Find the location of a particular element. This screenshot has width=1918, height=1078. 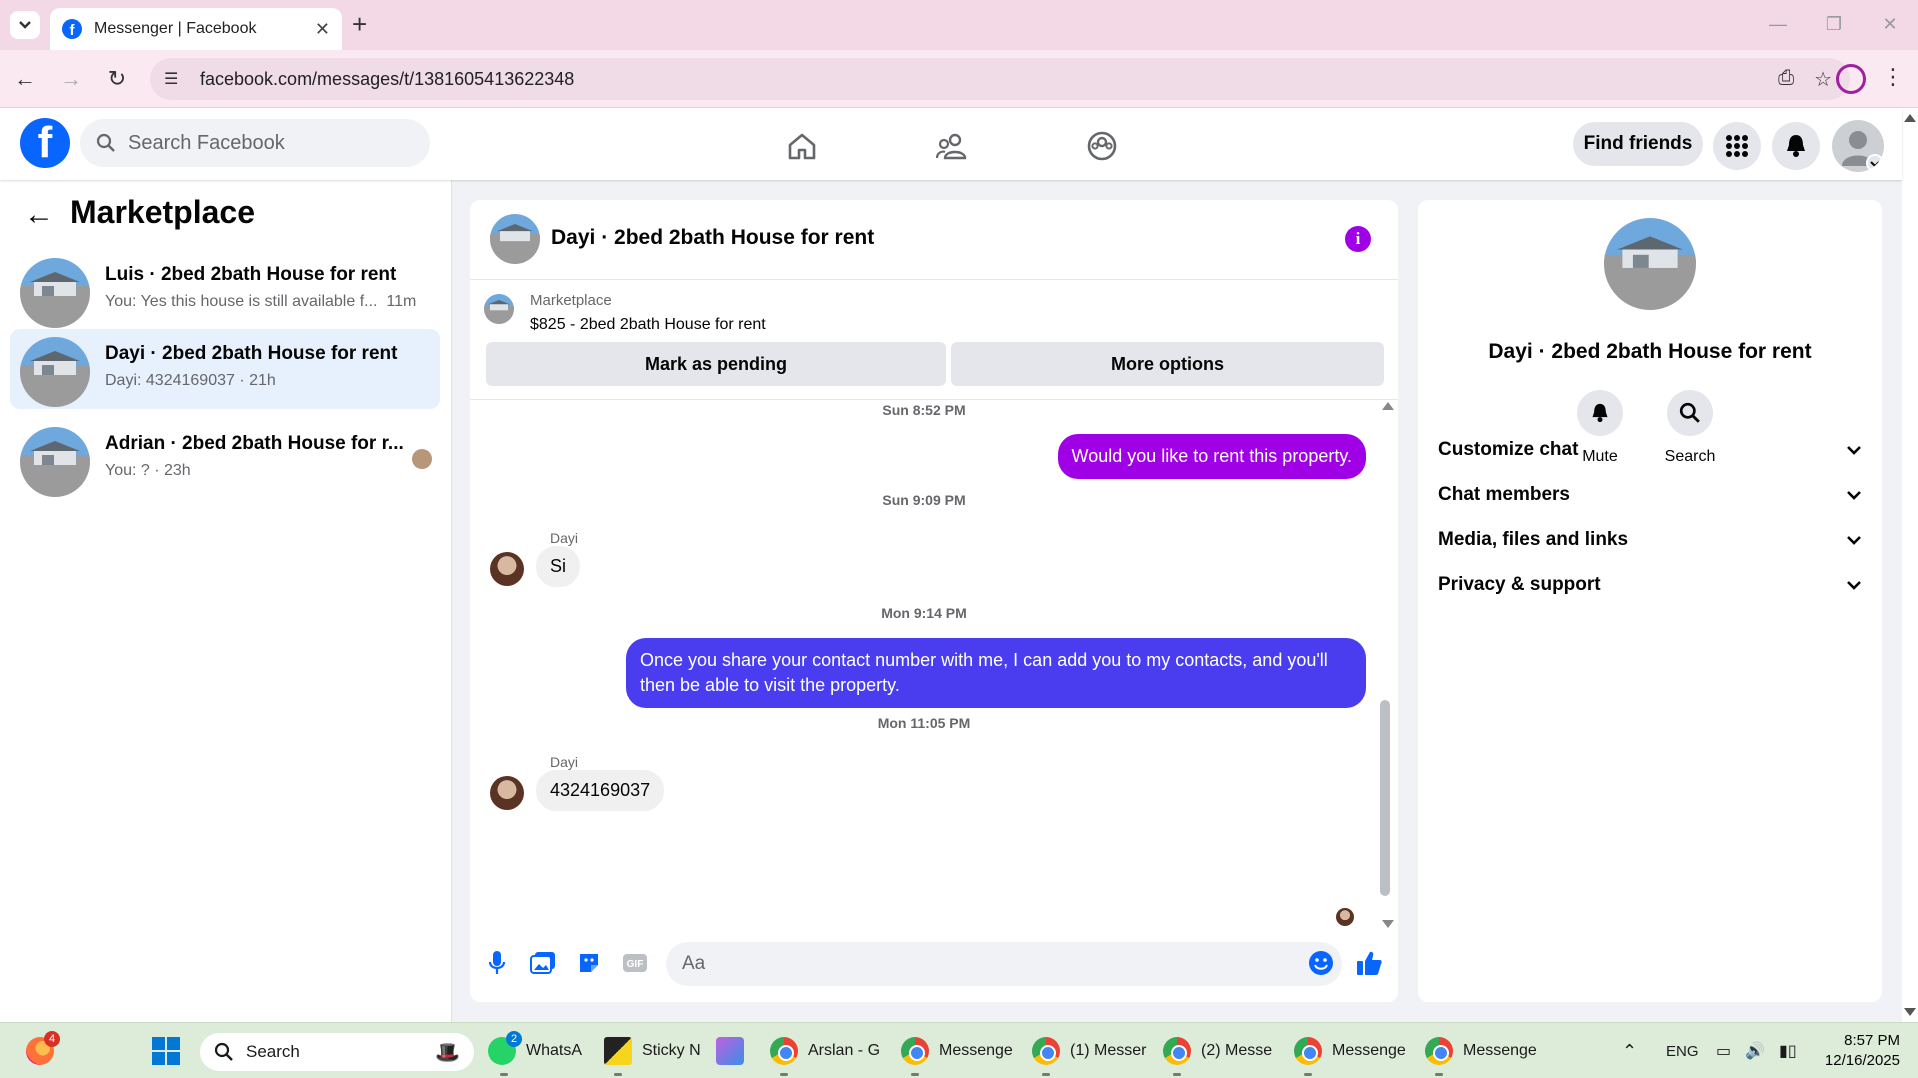

close-window-icon: ✕ is located at coordinates (1890, 25).